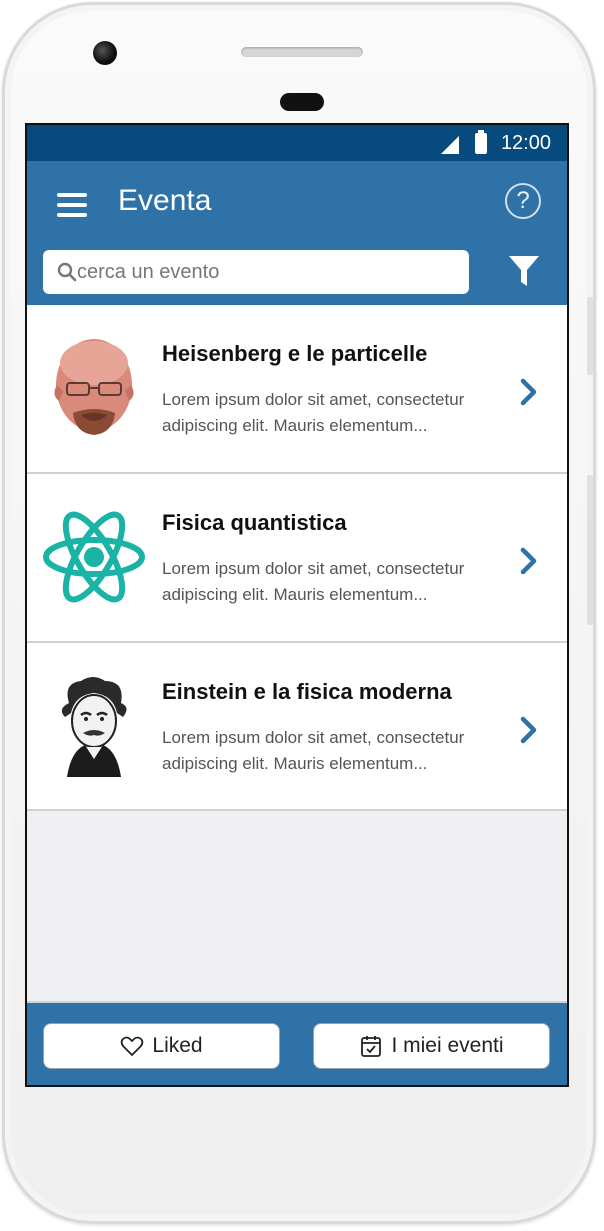  What do you see at coordinates (105, 53) in the screenshot?
I see `front-camera` at bounding box center [105, 53].